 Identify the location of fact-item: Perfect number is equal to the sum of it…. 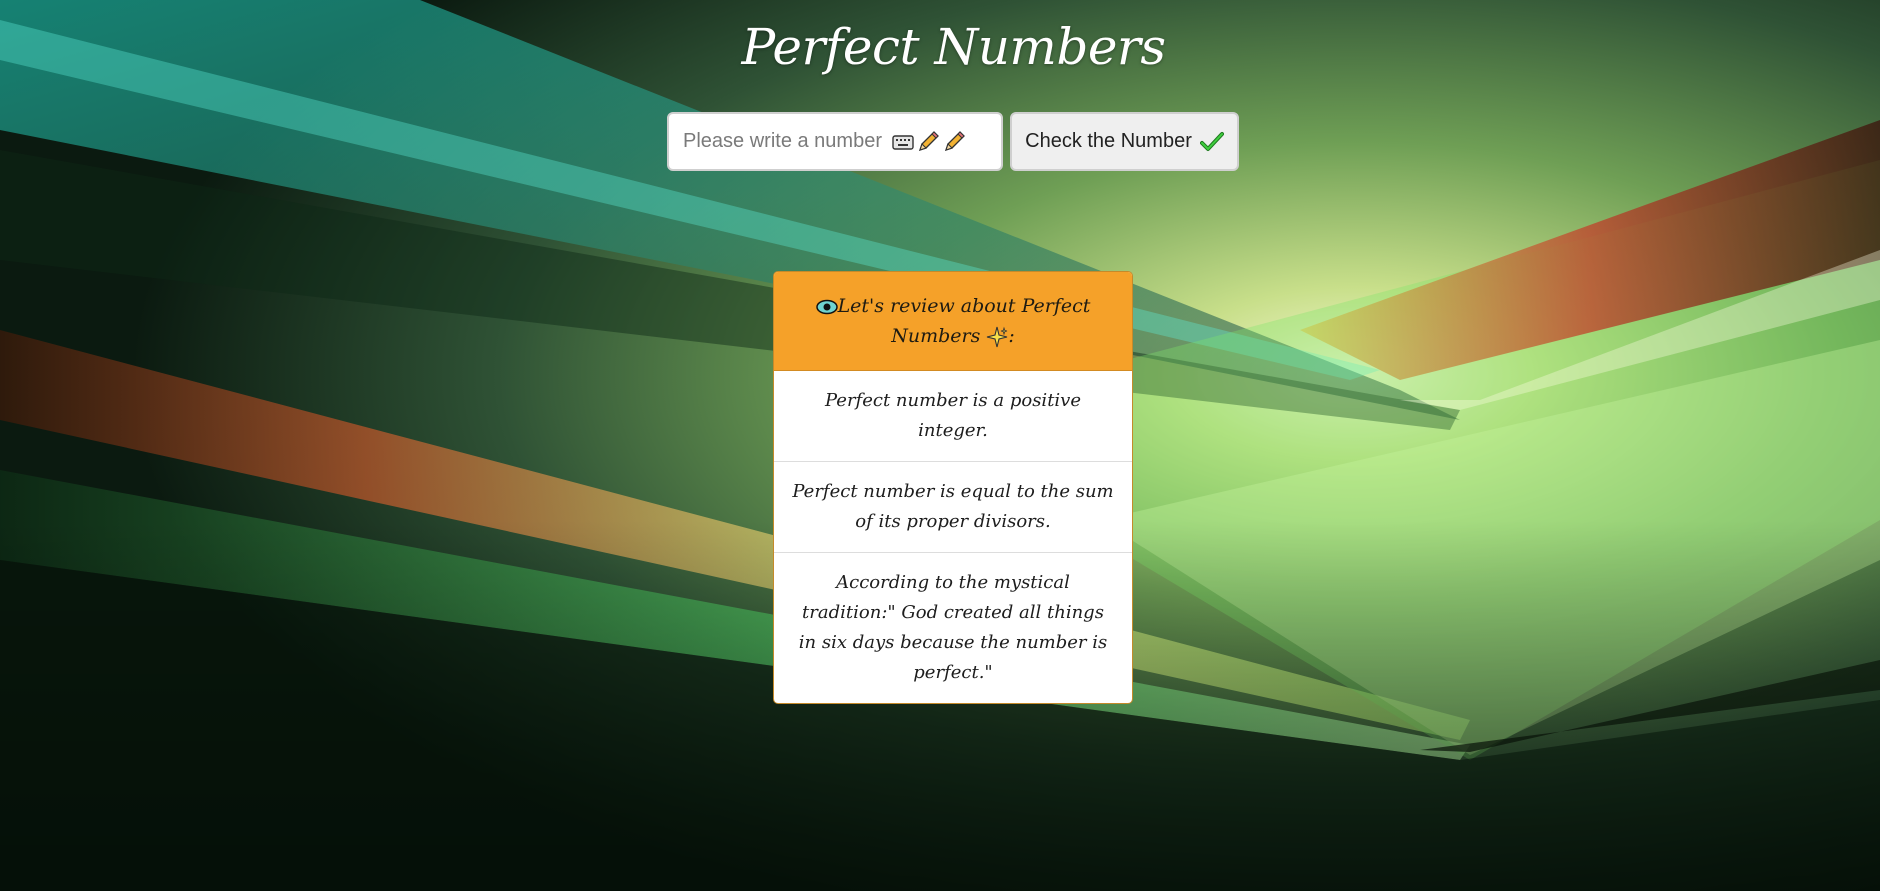
(953, 507).